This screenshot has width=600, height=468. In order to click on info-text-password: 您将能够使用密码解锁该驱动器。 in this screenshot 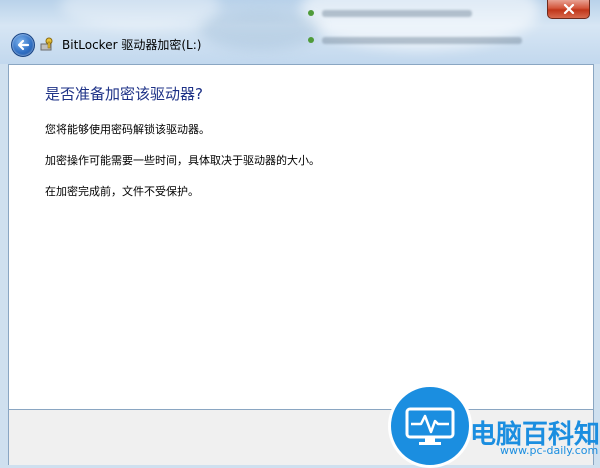, I will do `click(127, 129)`.